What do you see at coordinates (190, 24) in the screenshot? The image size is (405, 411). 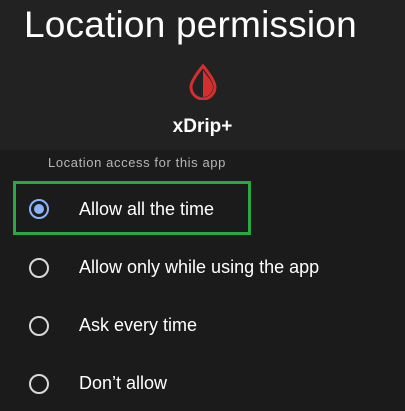 I see `page-title: Location permission` at bounding box center [190, 24].